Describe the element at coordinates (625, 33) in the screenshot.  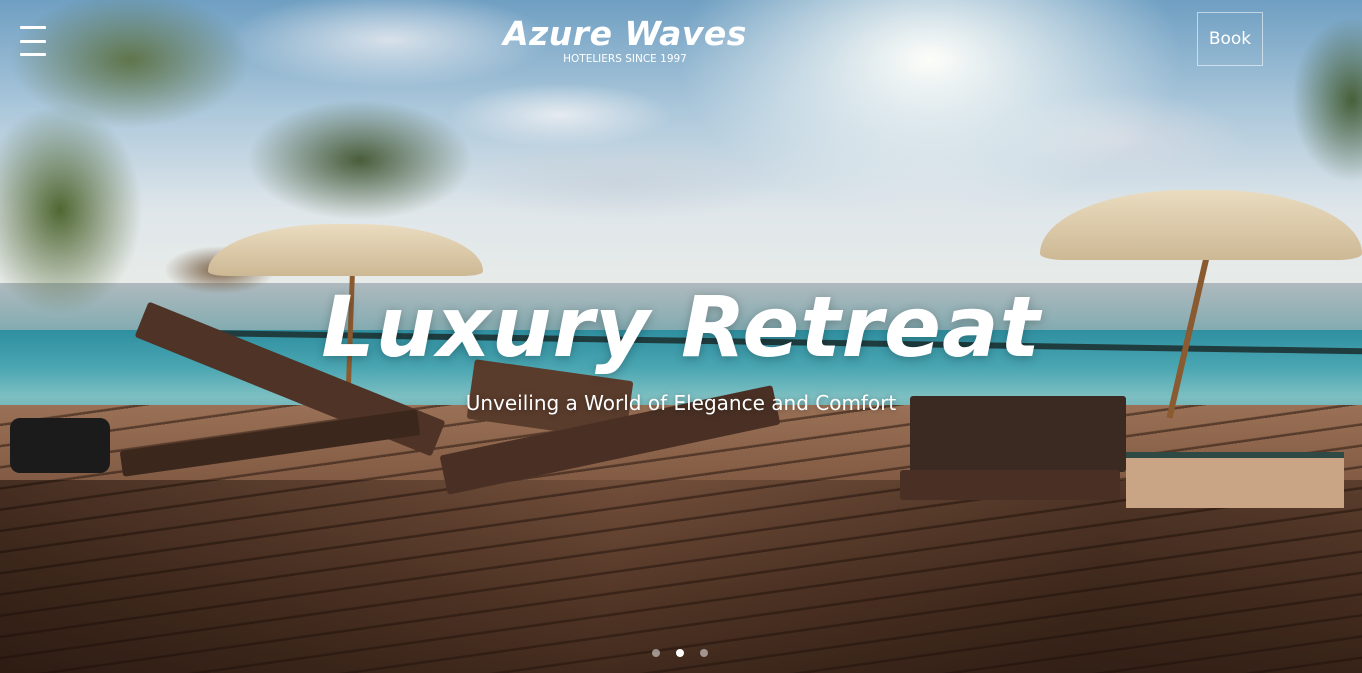
I see `brand-name: Azure Waves` at that location.